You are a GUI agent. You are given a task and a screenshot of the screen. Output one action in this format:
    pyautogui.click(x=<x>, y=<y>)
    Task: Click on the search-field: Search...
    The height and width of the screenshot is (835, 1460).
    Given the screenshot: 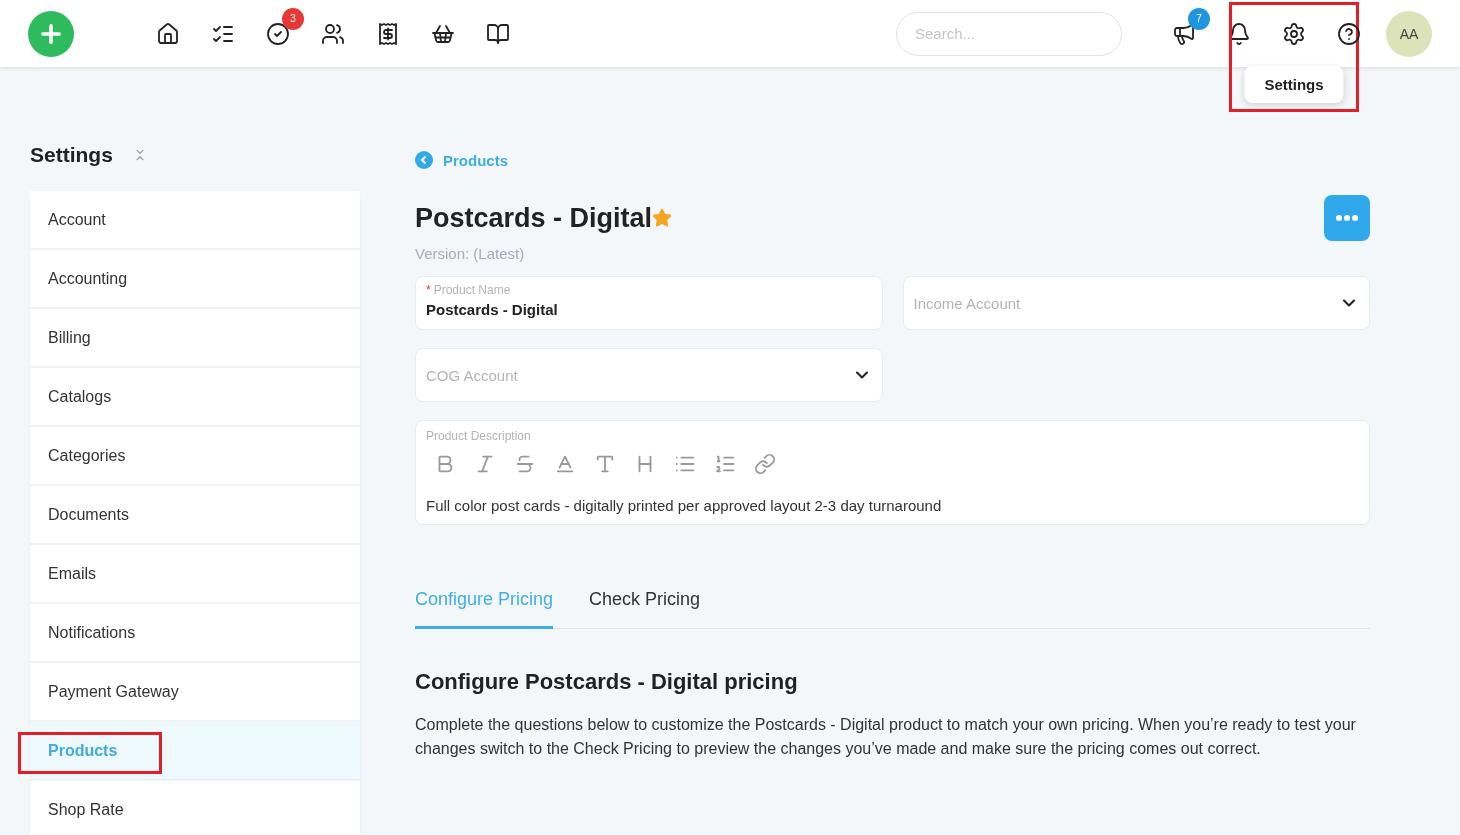 What is the action you would take?
    pyautogui.click(x=1009, y=33)
    